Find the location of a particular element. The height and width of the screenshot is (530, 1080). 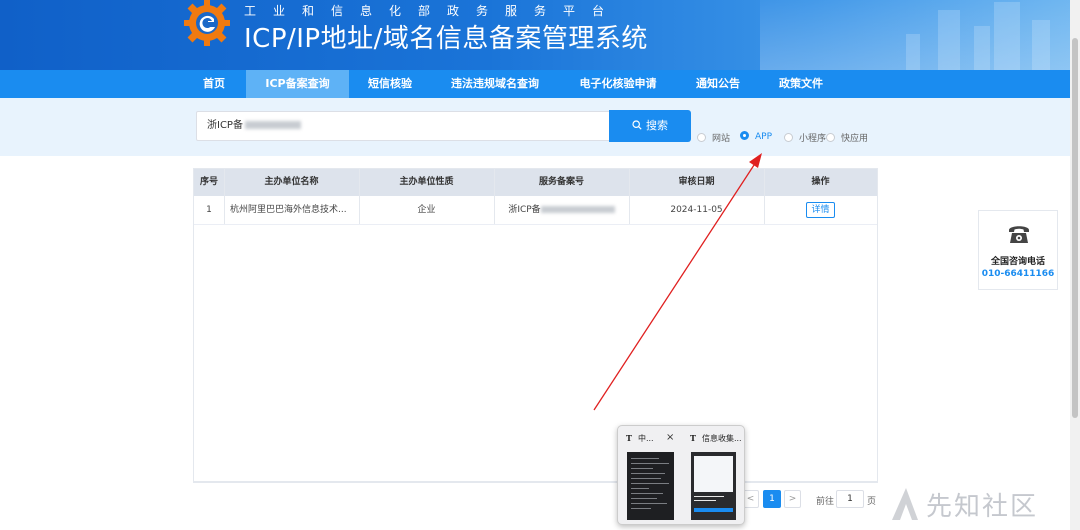

search-button-label: 搜索 is located at coordinates (657, 125).